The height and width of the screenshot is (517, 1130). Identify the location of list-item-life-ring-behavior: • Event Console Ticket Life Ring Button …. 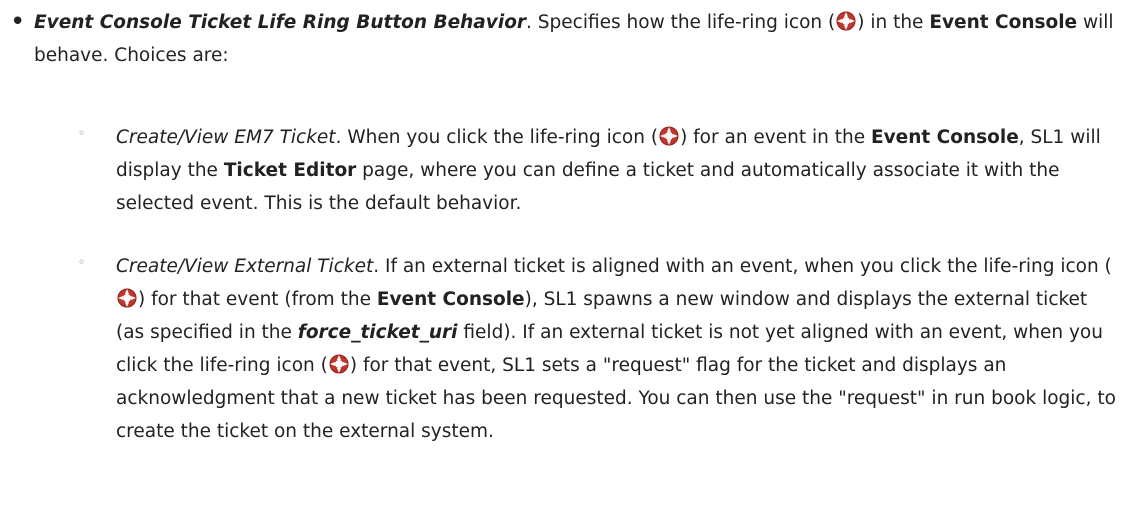
(565, 39).